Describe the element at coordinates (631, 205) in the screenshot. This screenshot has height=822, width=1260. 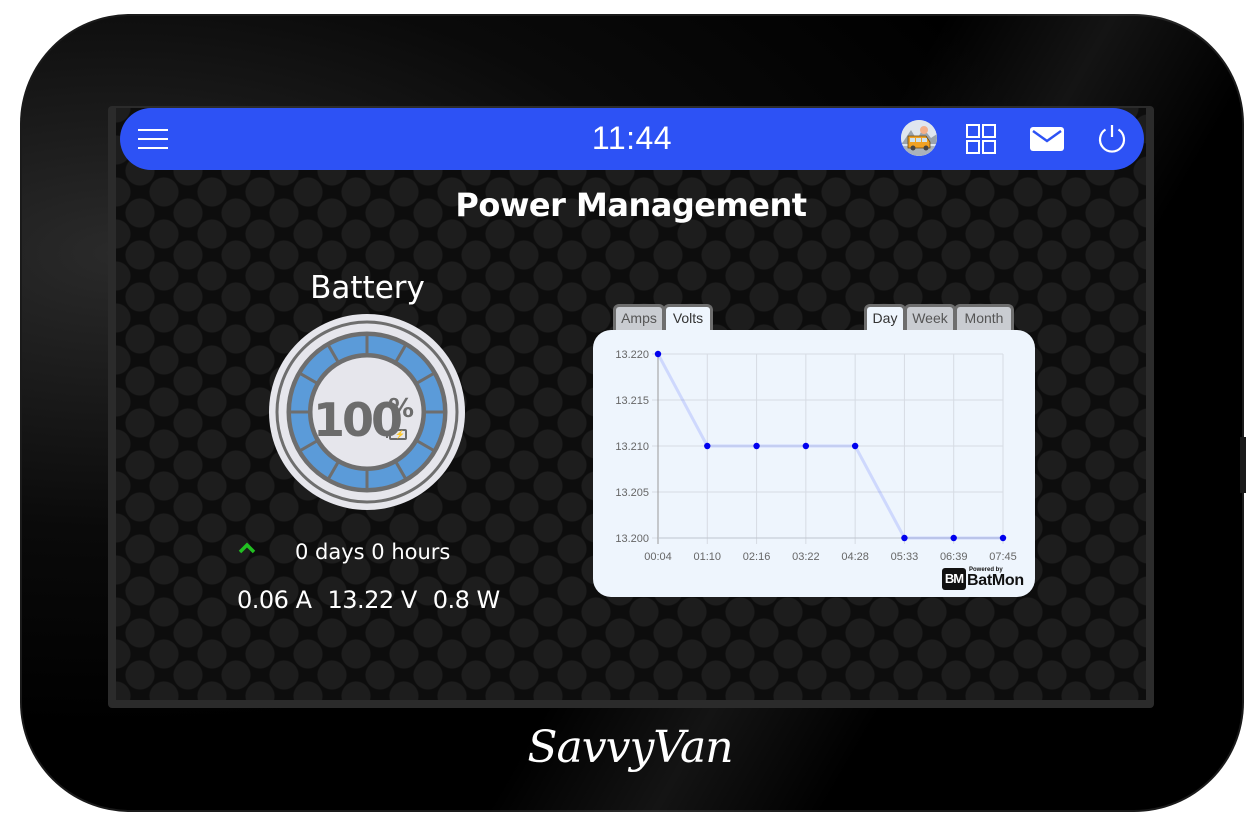
I see `page-title: Power Management` at that location.